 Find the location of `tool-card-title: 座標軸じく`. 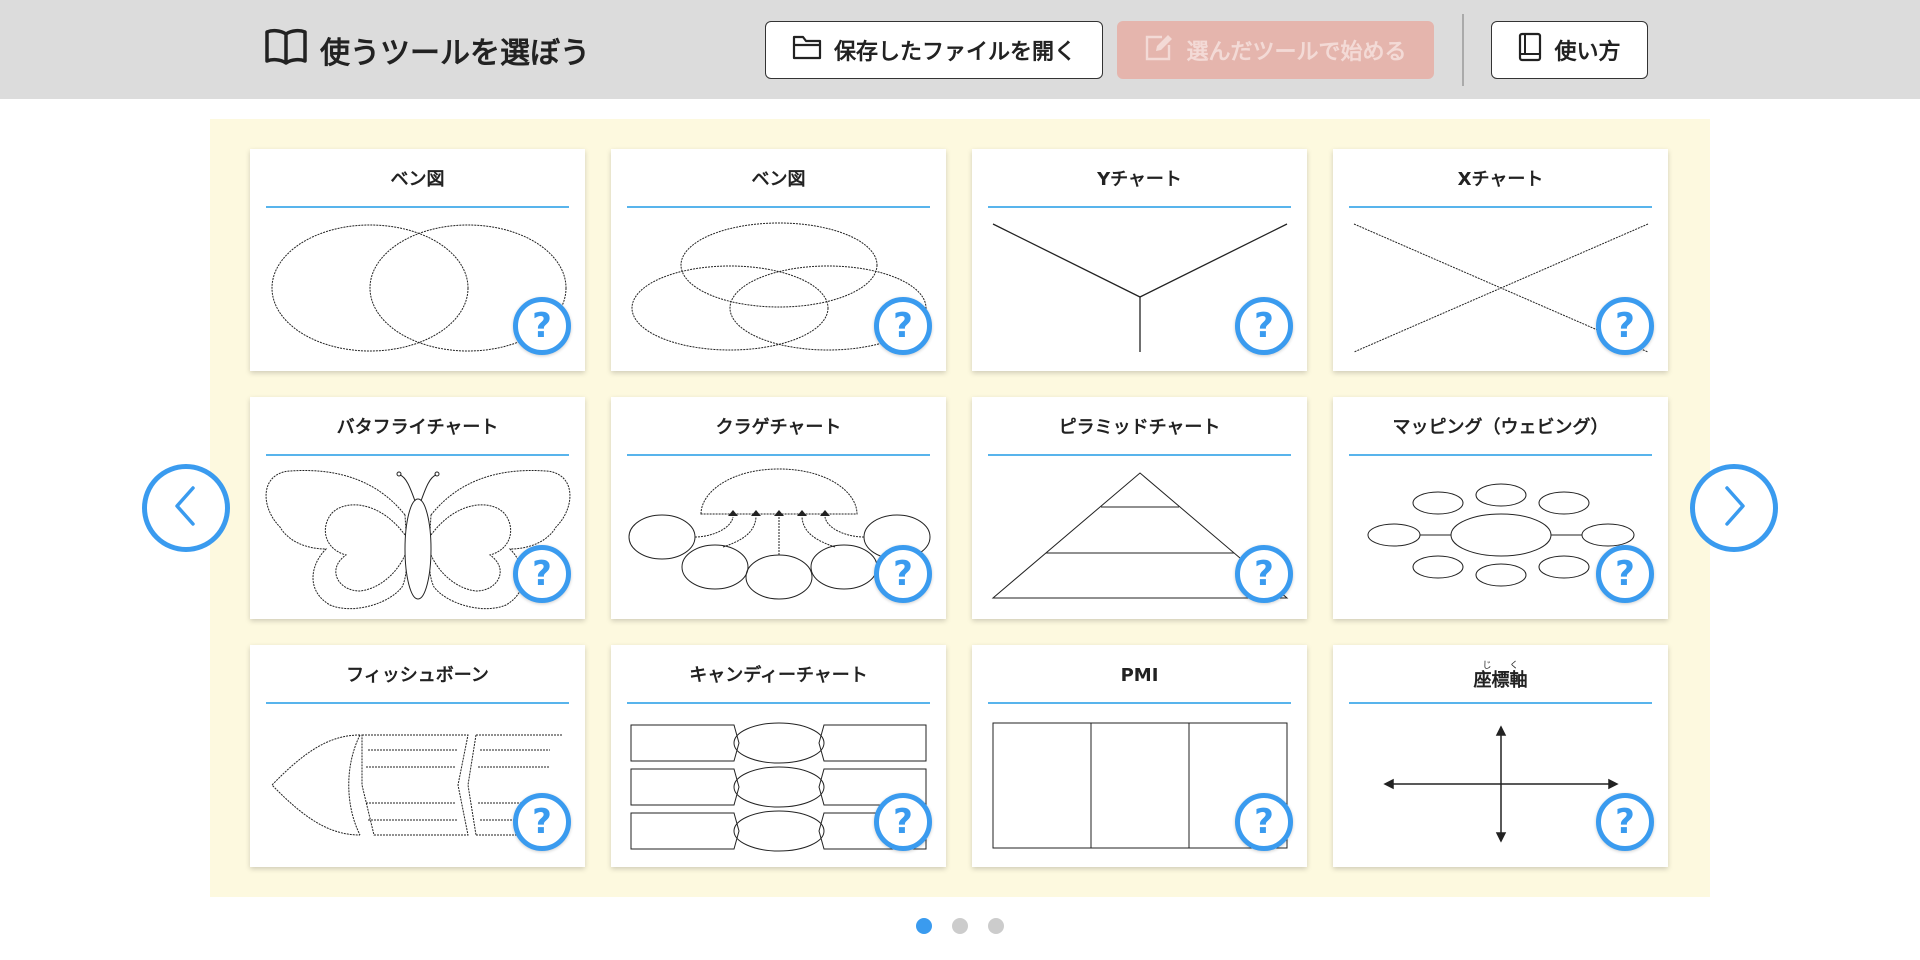

tool-card-title: 座標軸じく is located at coordinates (1500, 682).